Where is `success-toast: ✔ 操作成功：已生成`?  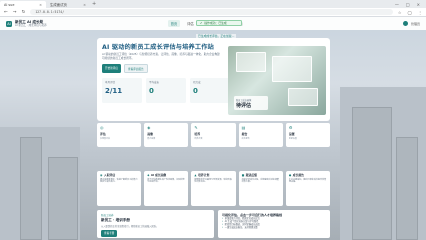 success-toast: ✔ 操作成功：已生成 is located at coordinates (219, 23).